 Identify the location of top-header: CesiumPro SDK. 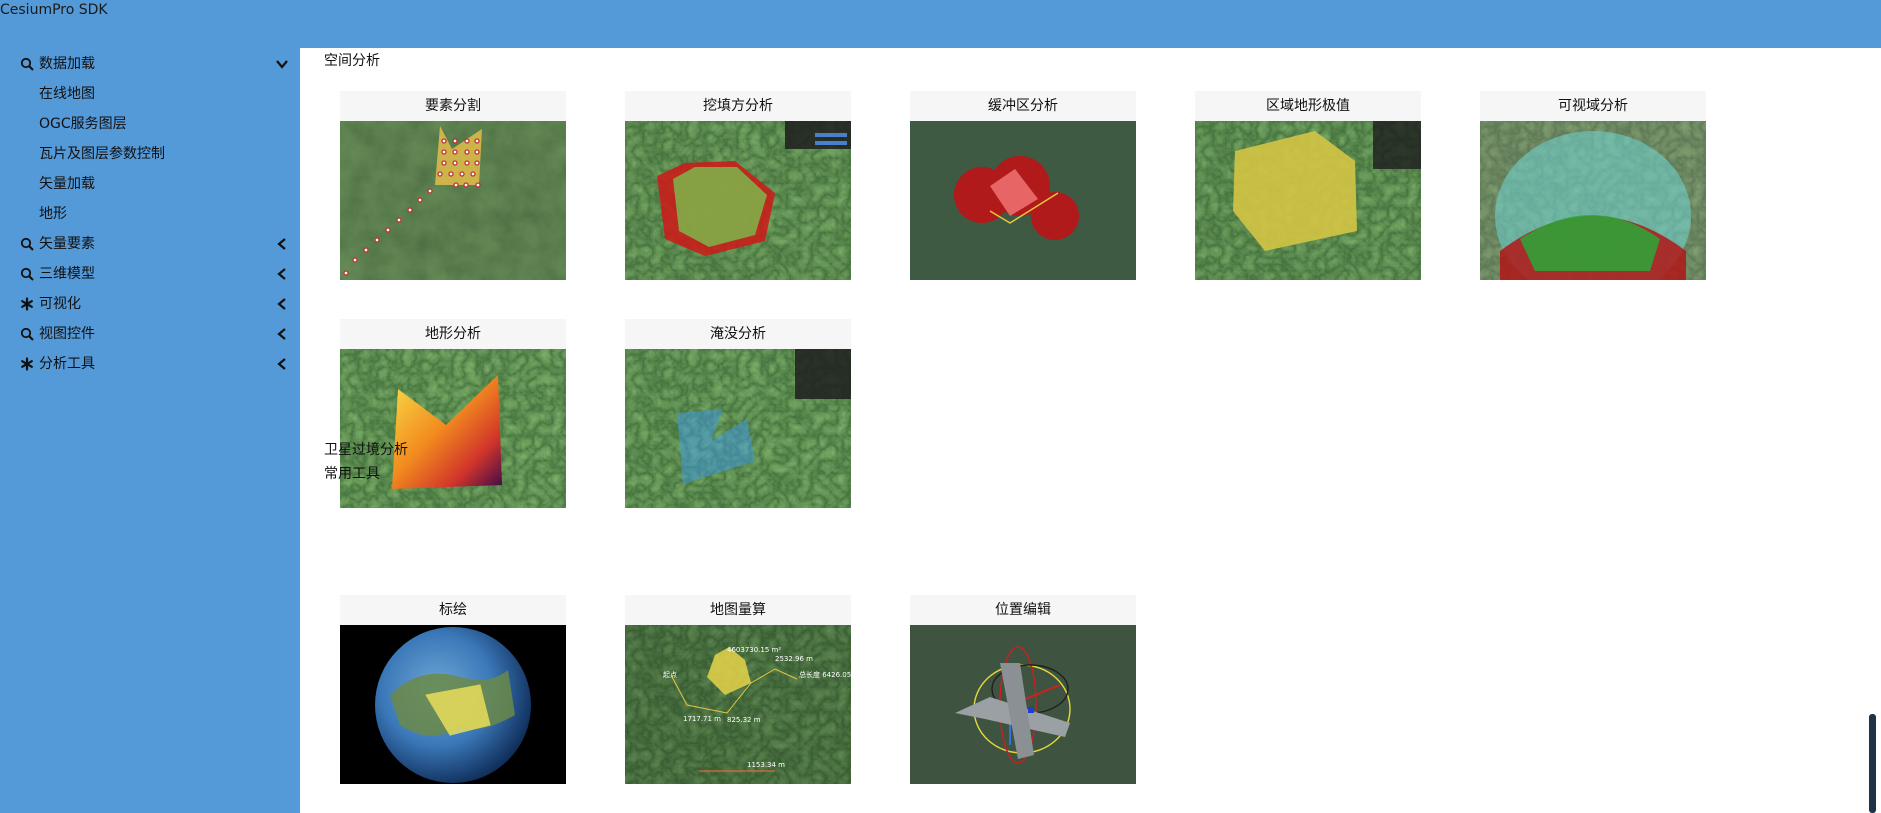
(940, 24).